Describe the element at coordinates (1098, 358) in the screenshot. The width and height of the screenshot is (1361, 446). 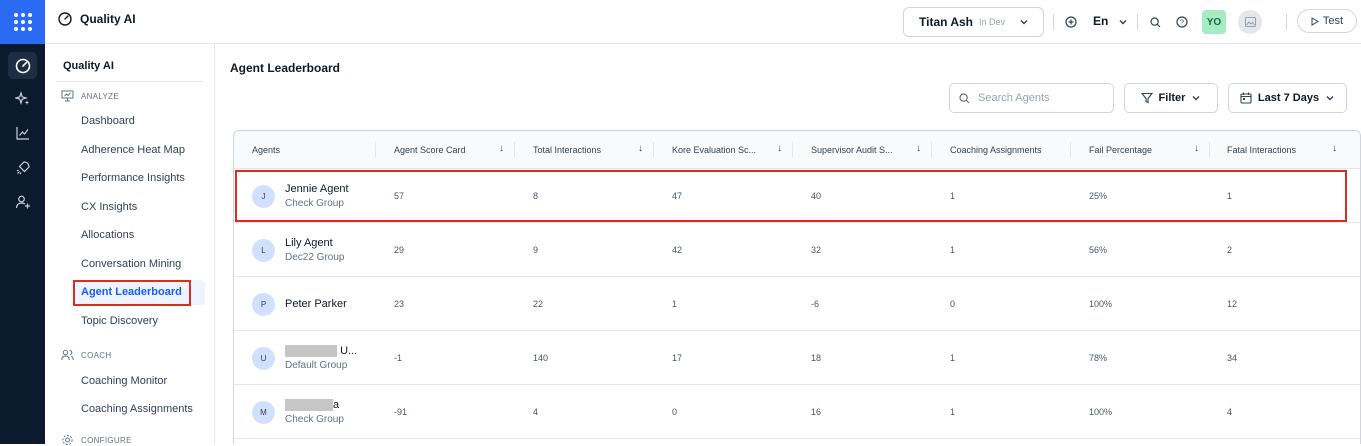
I see `fail-percentage-cell: 78%` at that location.